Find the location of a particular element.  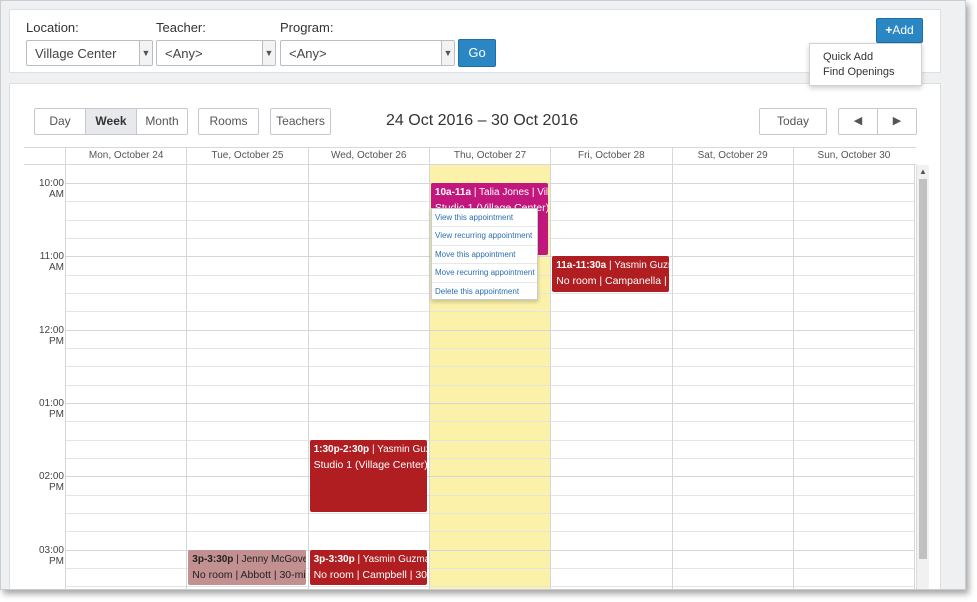

add-button: +Add is located at coordinates (899, 30).